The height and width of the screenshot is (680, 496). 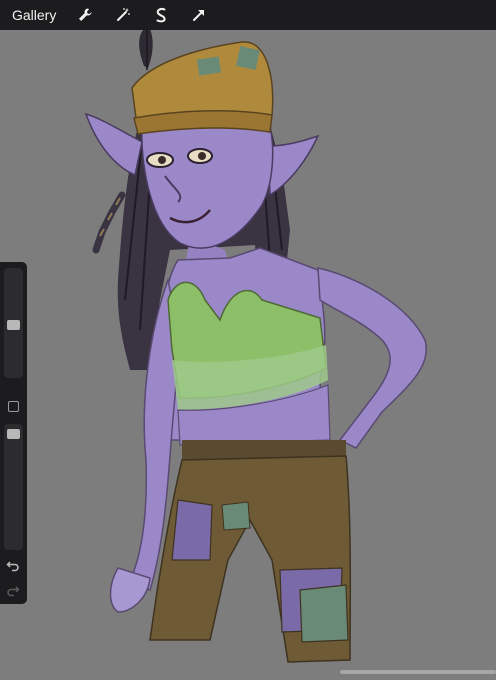 I want to click on tool-sidebar, so click(x=13, y=433).